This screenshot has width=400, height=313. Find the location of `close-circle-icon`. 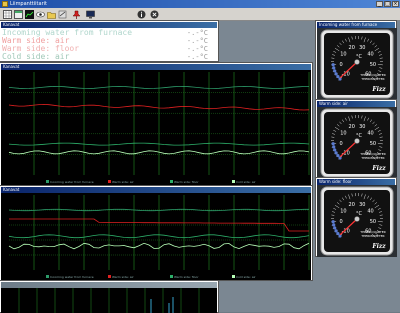

close-circle-icon is located at coordinates (154, 14).